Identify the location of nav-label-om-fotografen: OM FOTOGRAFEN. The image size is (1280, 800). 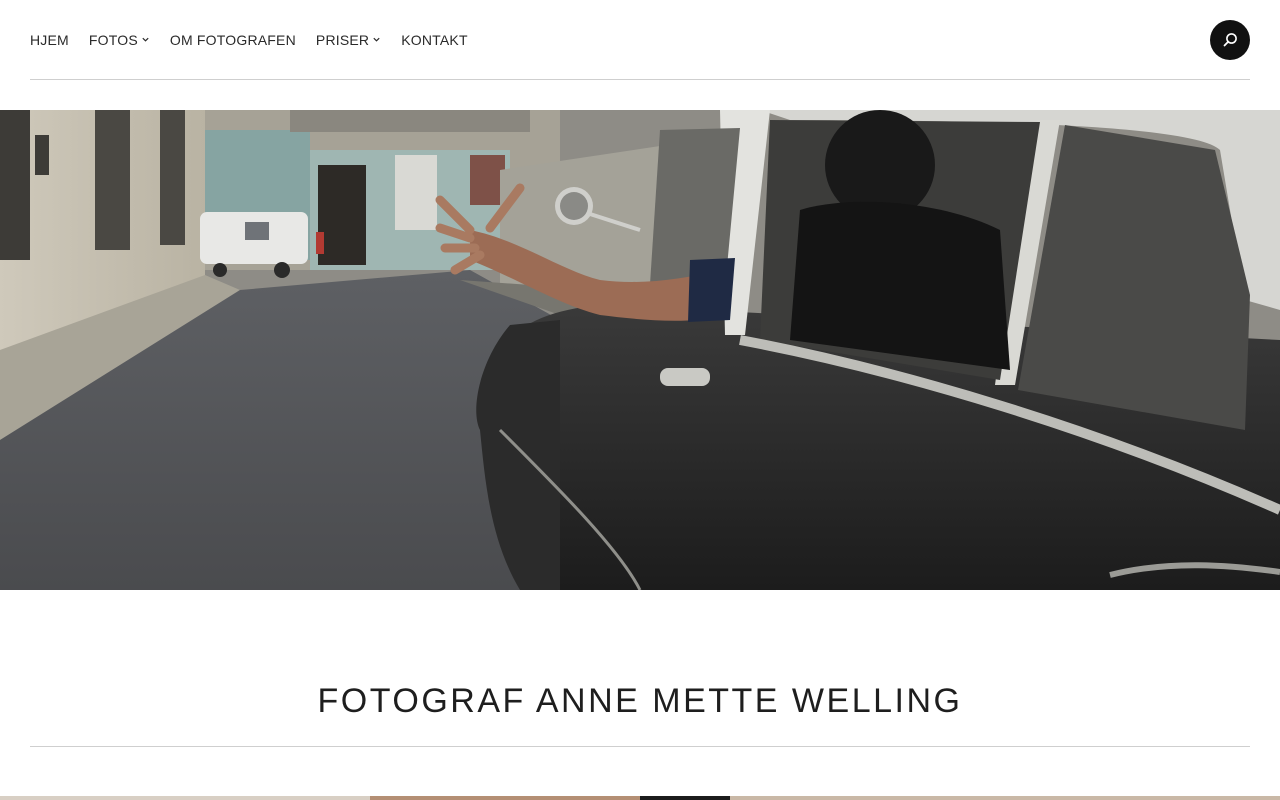
(232, 40).